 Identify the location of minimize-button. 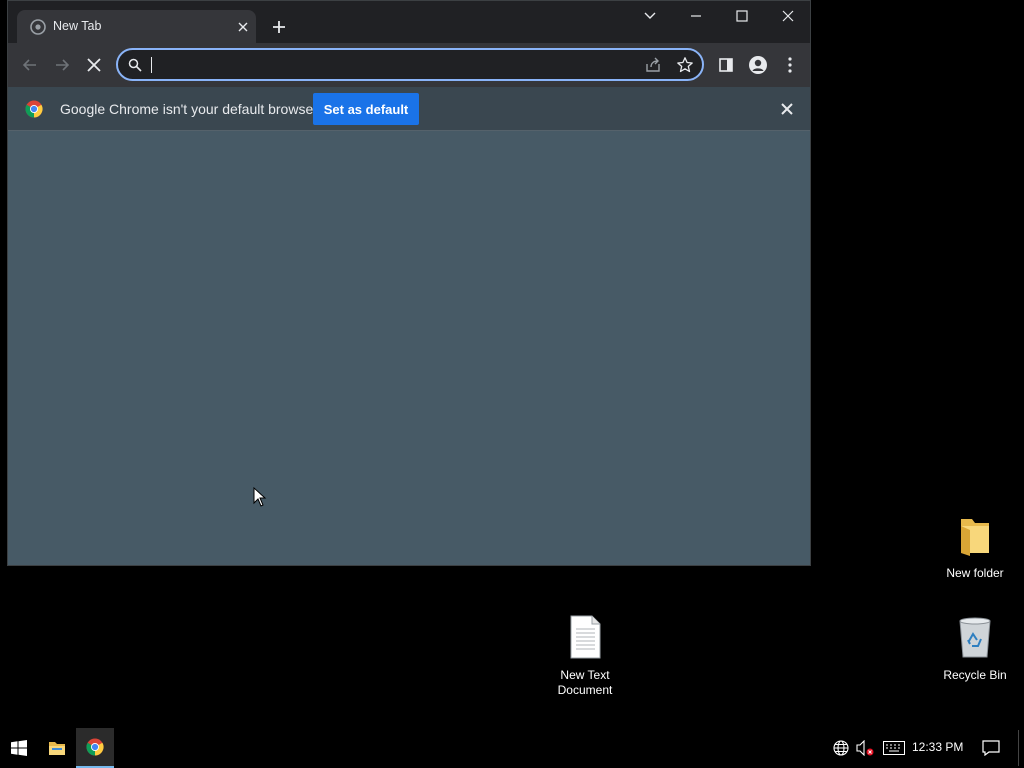
(696, 16).